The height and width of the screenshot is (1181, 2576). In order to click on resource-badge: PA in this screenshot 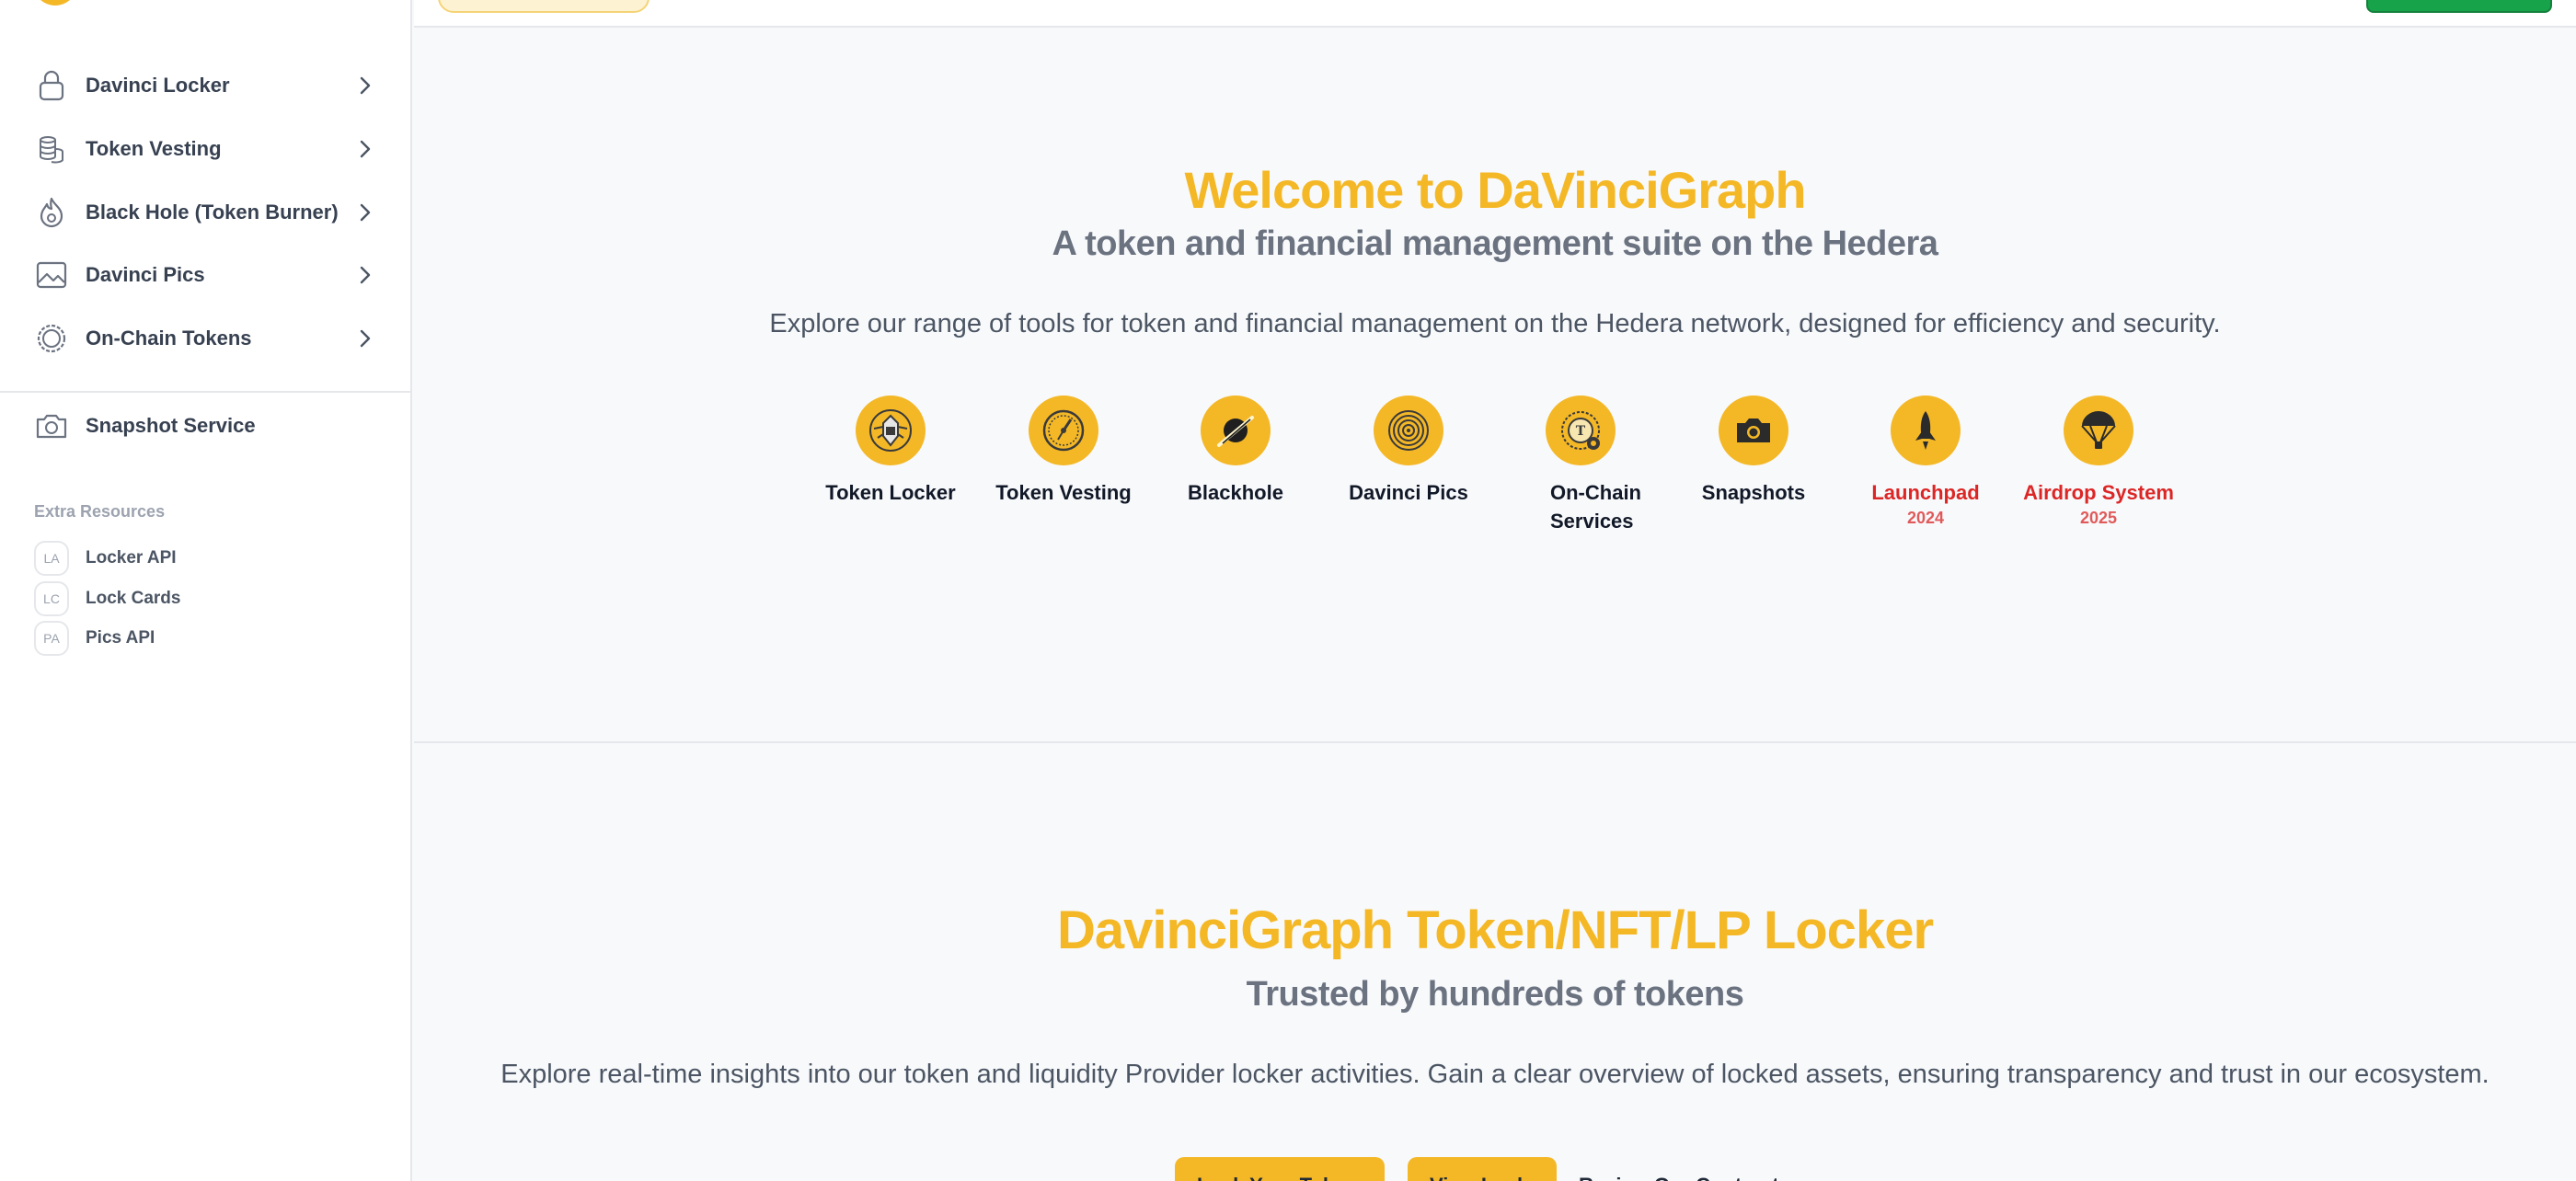, I will do `click(51, 639)`.